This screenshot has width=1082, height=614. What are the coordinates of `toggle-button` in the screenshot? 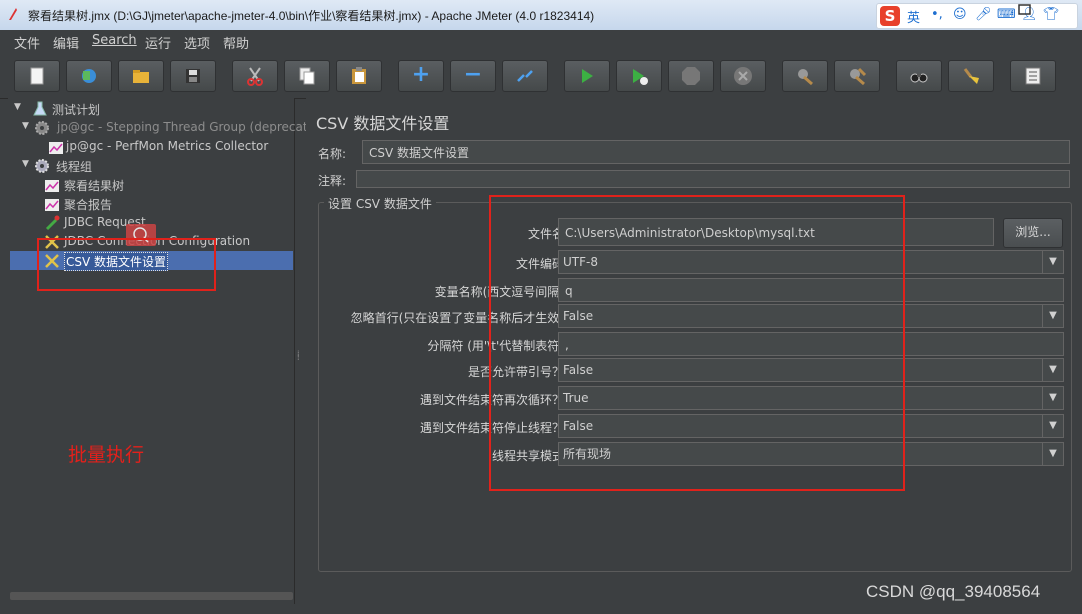 It's located at (525, 76).